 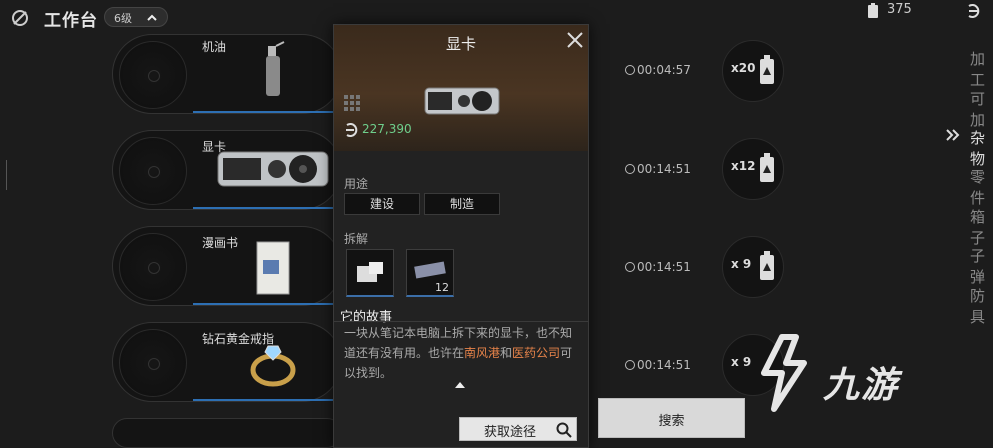 I want to click on search-button: 搜索, so click(x=671, y=418).